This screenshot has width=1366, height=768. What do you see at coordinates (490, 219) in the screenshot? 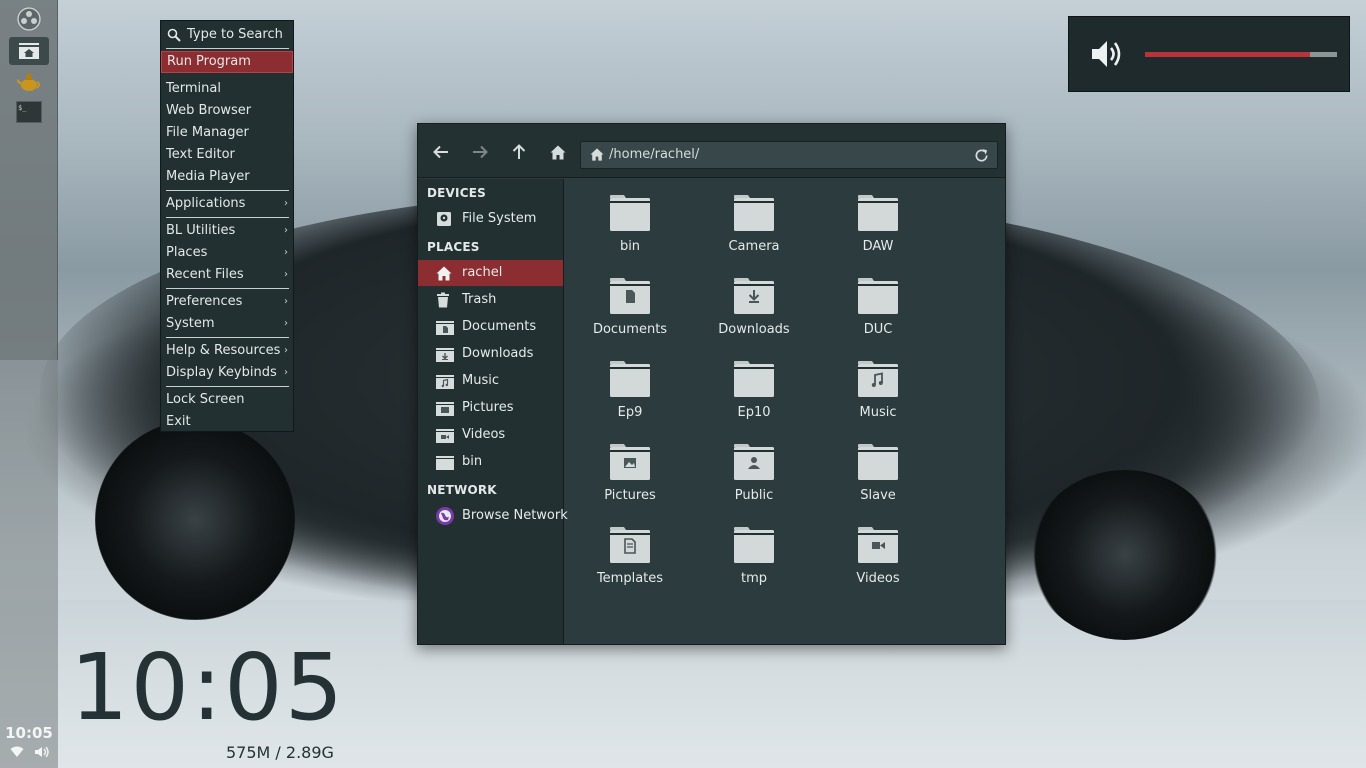
I see `sidebar-item-file-system: File System` at bounding box center [490, 219].